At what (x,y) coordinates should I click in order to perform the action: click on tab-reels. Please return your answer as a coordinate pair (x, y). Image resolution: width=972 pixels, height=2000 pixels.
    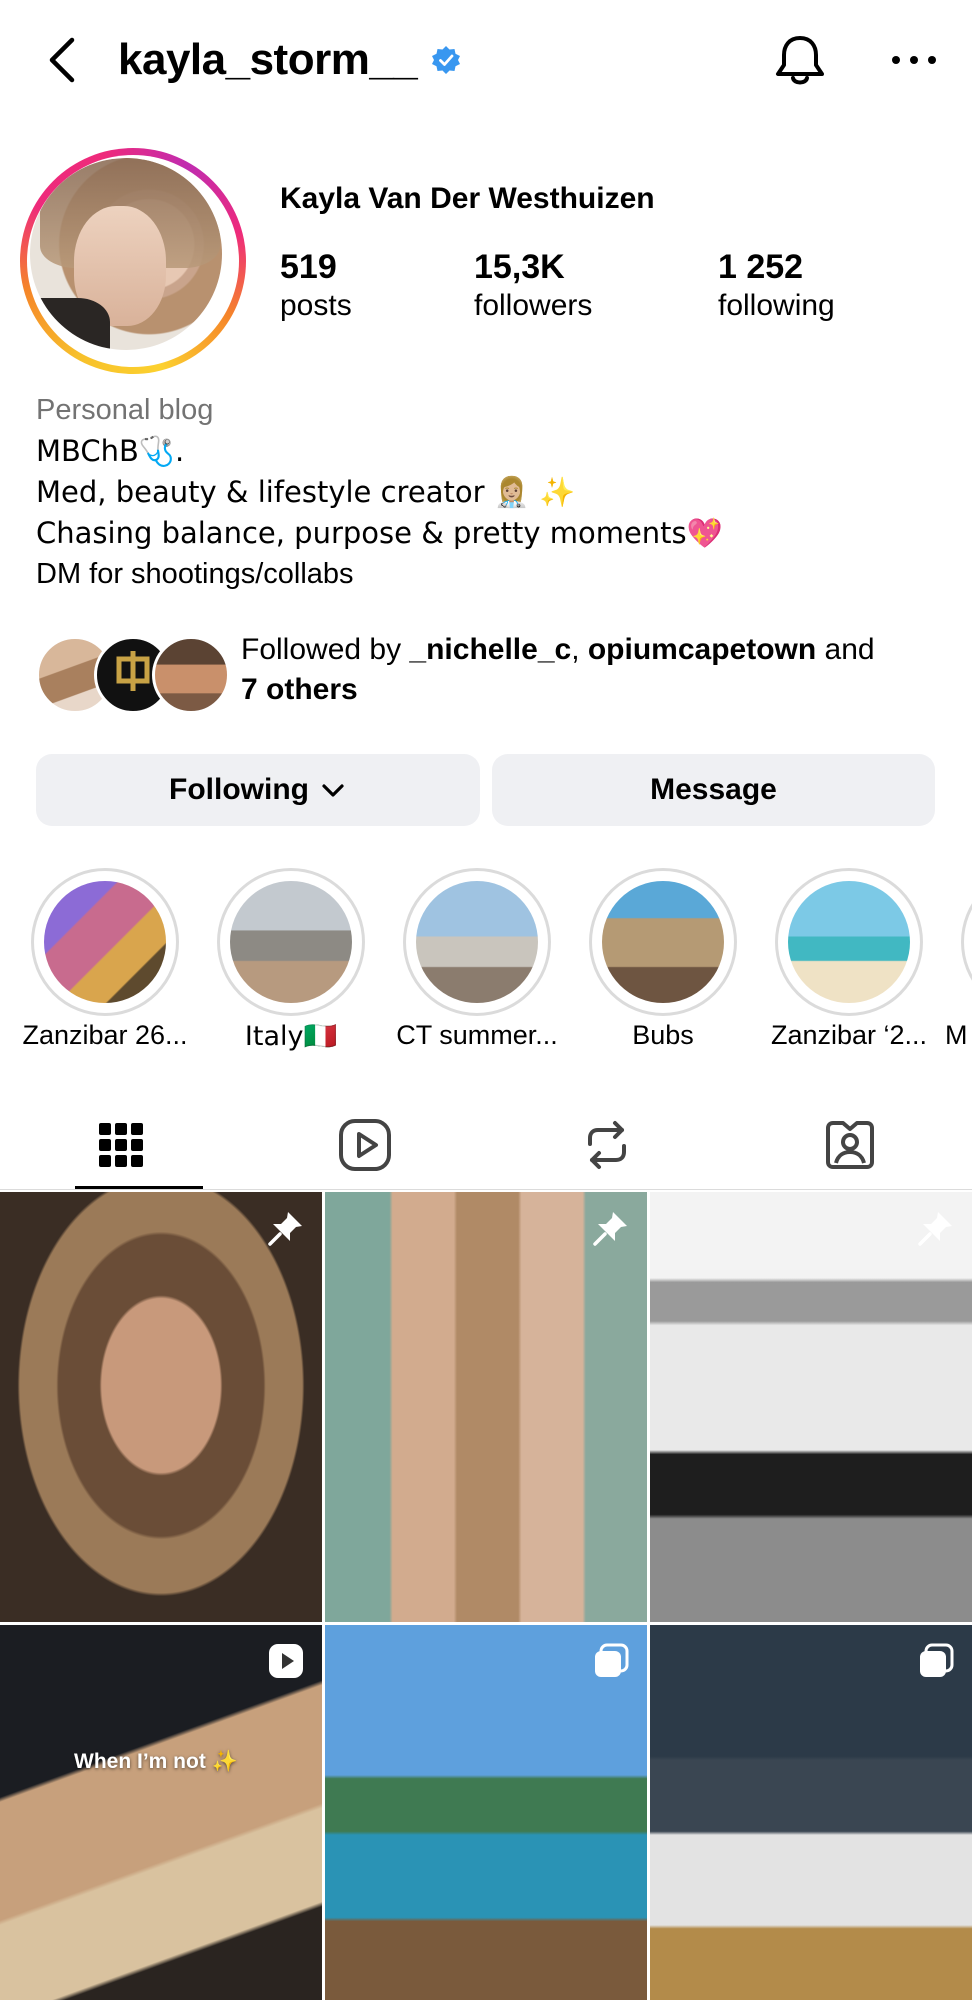
    Looking at the image, I should click on (365, 1145).